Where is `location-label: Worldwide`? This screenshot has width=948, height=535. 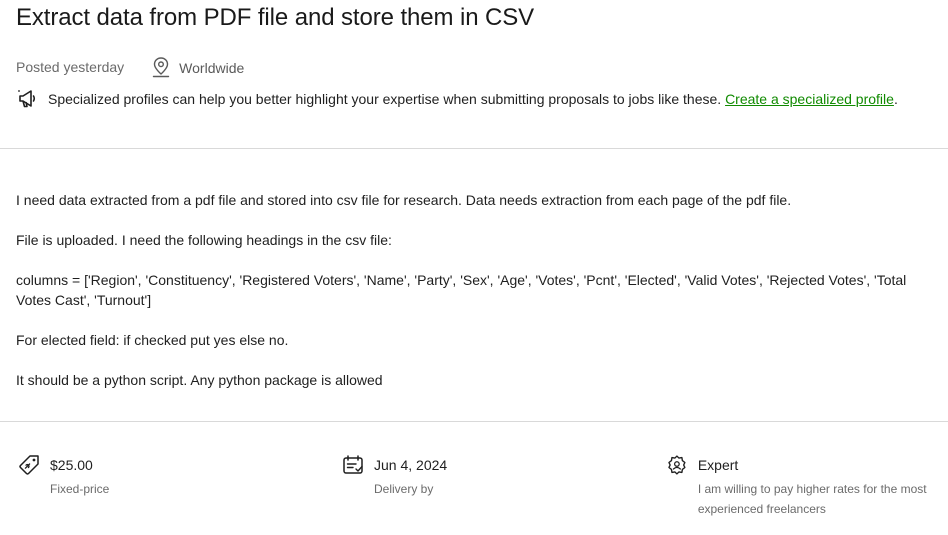 location-label: Worldwide is located at coordinates (212, 68).